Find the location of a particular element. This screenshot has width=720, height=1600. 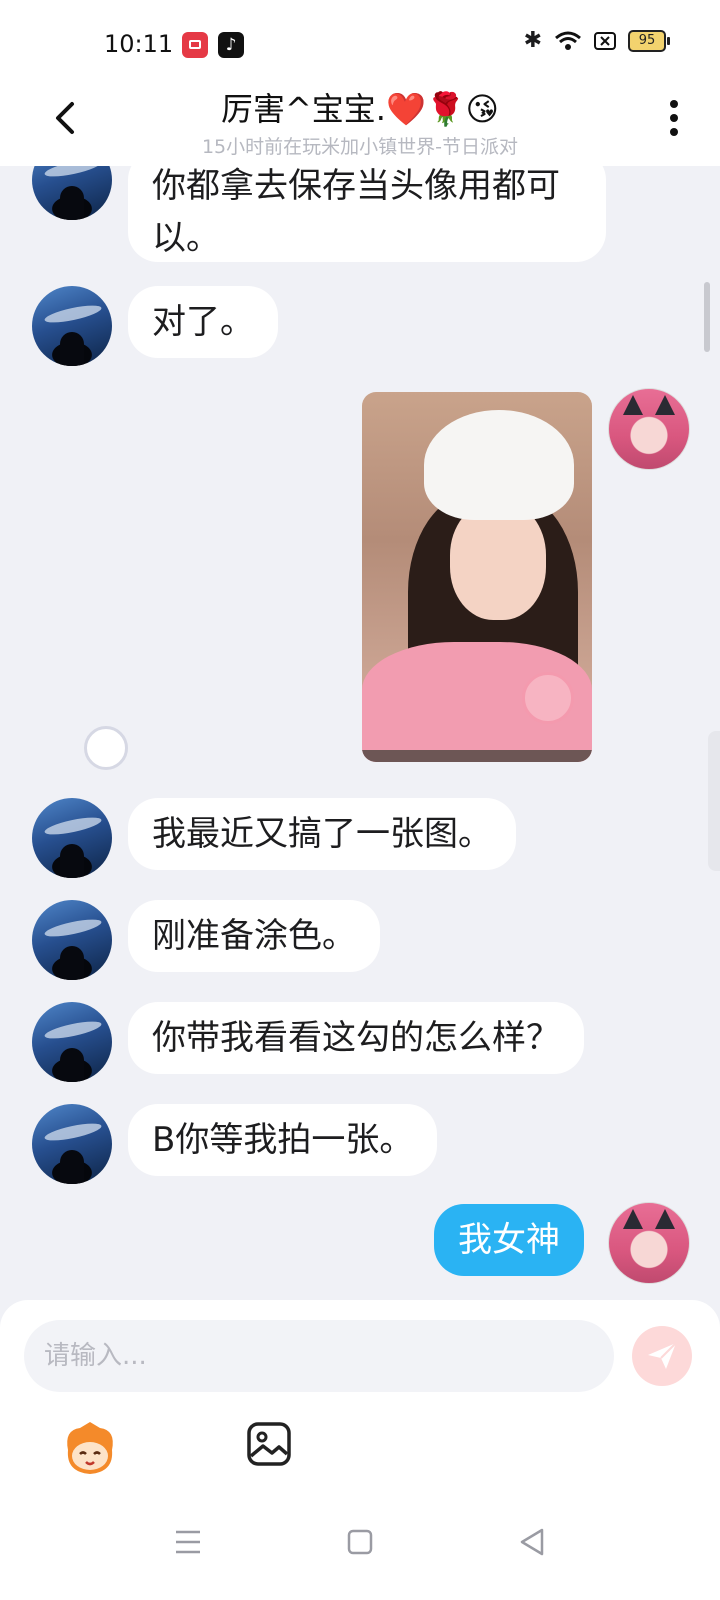

menu-icon is located at coordinates (188, 1542).